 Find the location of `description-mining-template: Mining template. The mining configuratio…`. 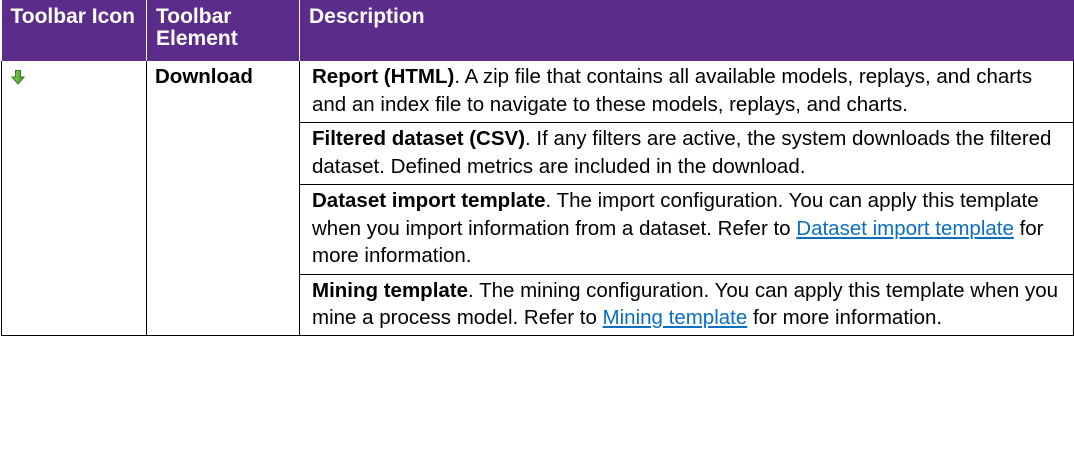

description-mining-template: Mining template. The mining configuratio… is located at coordinates (686, 305).